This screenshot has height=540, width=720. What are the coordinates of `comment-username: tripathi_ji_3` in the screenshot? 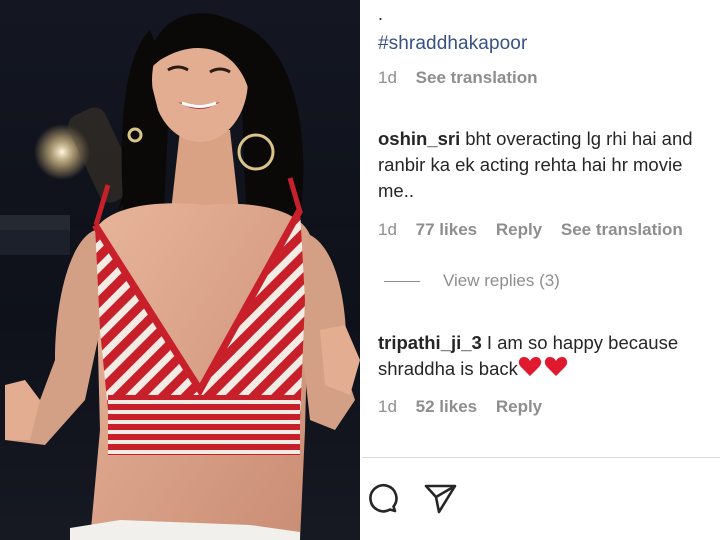 It's located at (430, 342).